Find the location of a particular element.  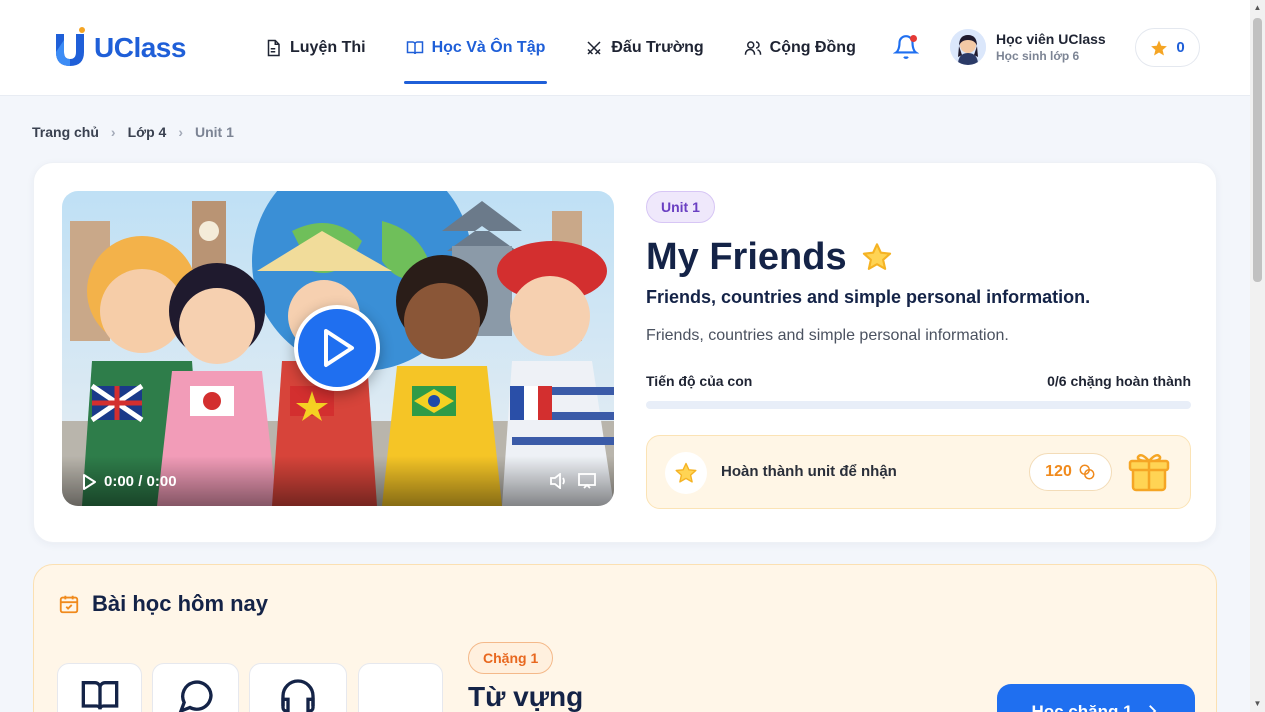

start-stage-button: Học chặng 1 is located at coordinates (1096, 698).